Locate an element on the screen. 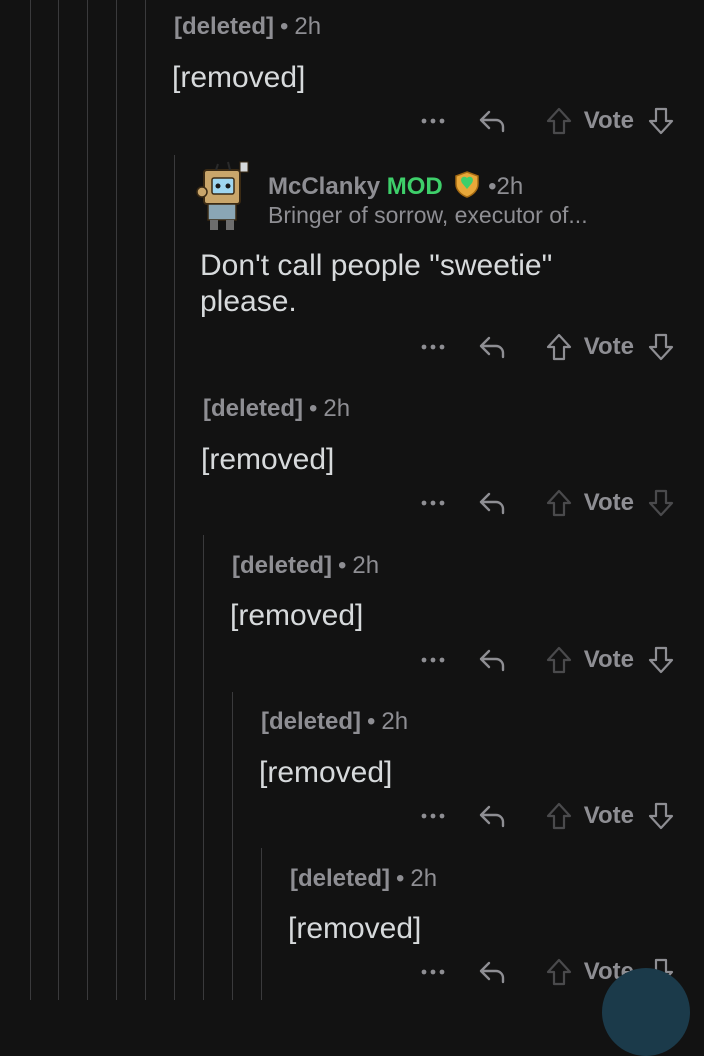 This screenshot has width=704, height=1056. comment-meta: McClanky MOD •2h is located at coordinates (395, 187).